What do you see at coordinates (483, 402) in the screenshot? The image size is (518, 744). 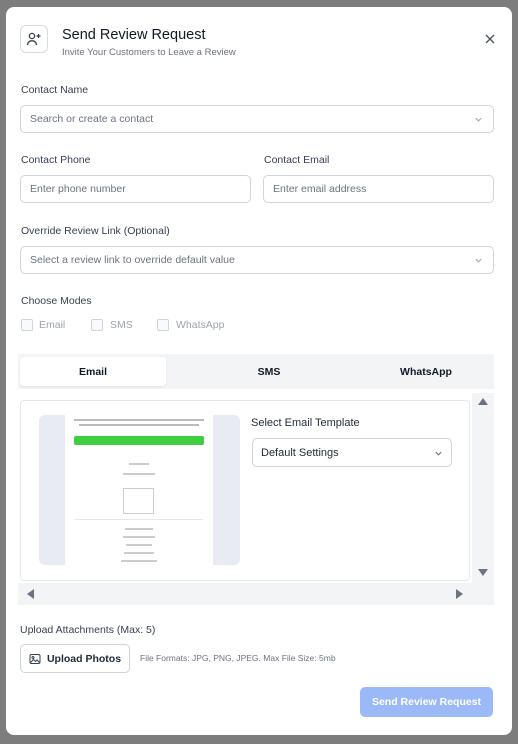 I see `scroll-up-icon` at bounding box center [483, 402].